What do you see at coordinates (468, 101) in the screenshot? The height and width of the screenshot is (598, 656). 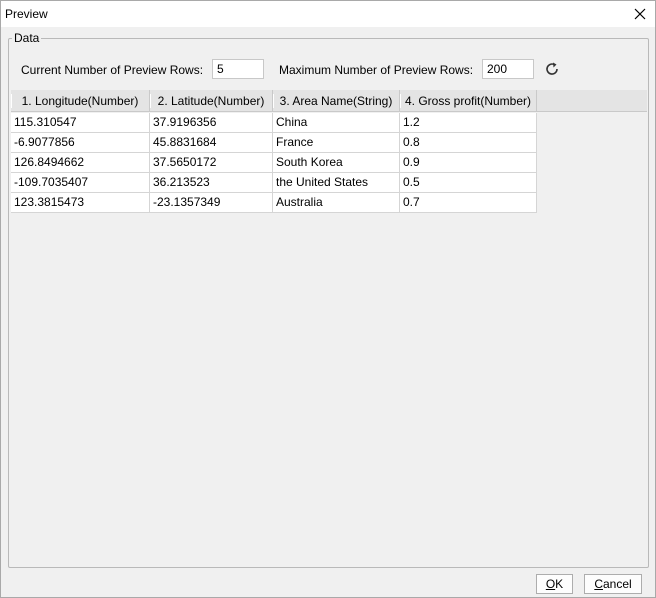 I see `column-header-gross-profit: 4. Gross profit(Number)` at bounding box center [468, 101].